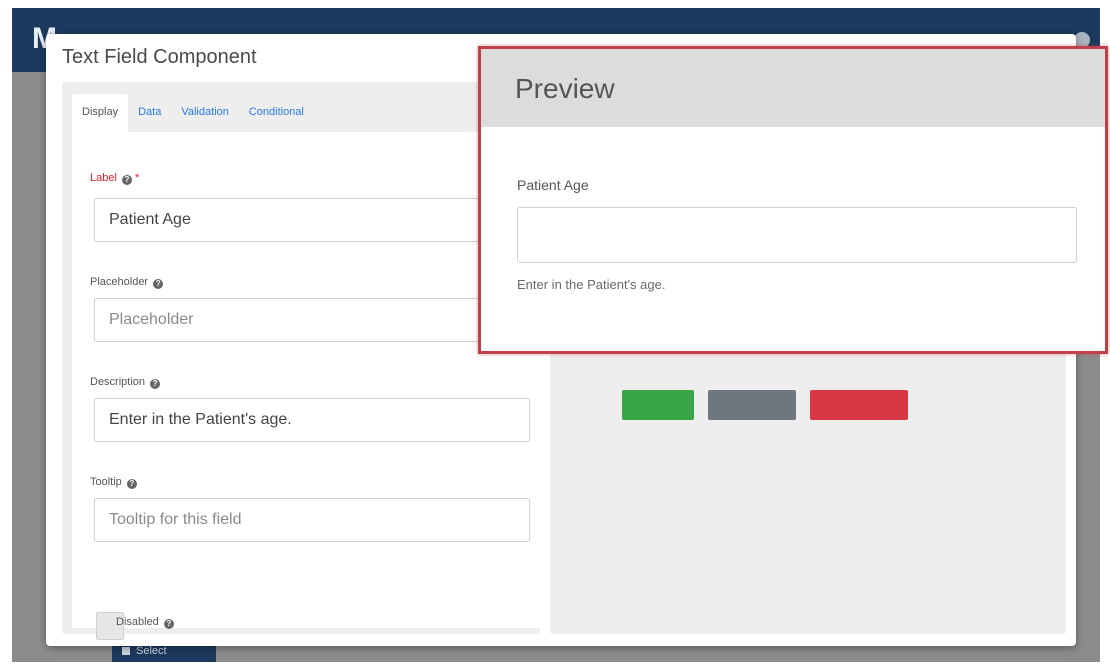 The image size is (1110, 666). Describe the element at coordinates (149, 113) in the screenshot. I see `tab-data: Data` at that location.